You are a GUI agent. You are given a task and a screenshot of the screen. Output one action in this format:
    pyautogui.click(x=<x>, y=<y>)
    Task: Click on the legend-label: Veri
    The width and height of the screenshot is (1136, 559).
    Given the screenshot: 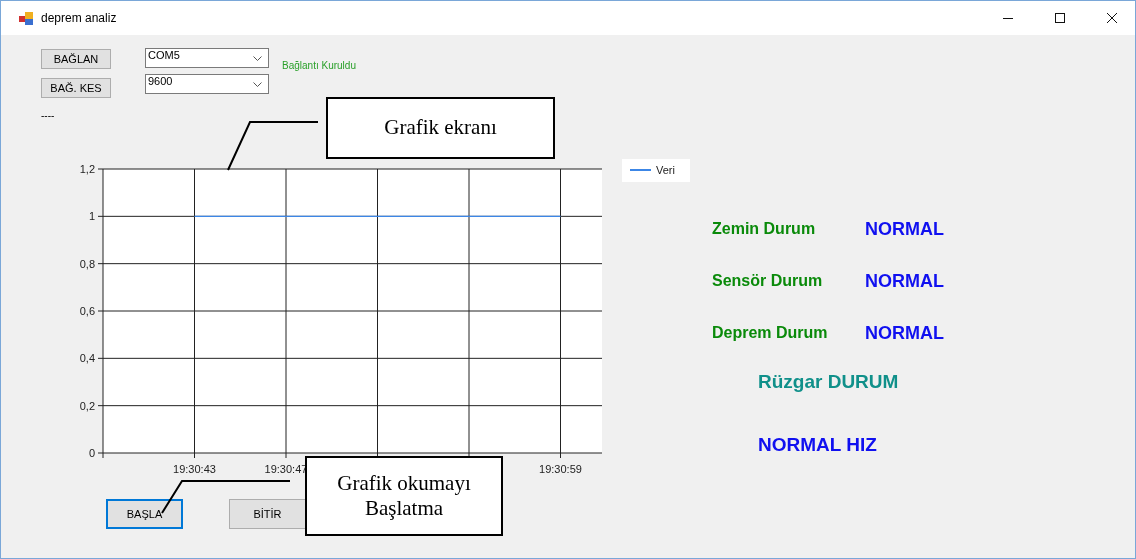 What is the action you would take?
    pyautogui.click(x=665, y=170)
    